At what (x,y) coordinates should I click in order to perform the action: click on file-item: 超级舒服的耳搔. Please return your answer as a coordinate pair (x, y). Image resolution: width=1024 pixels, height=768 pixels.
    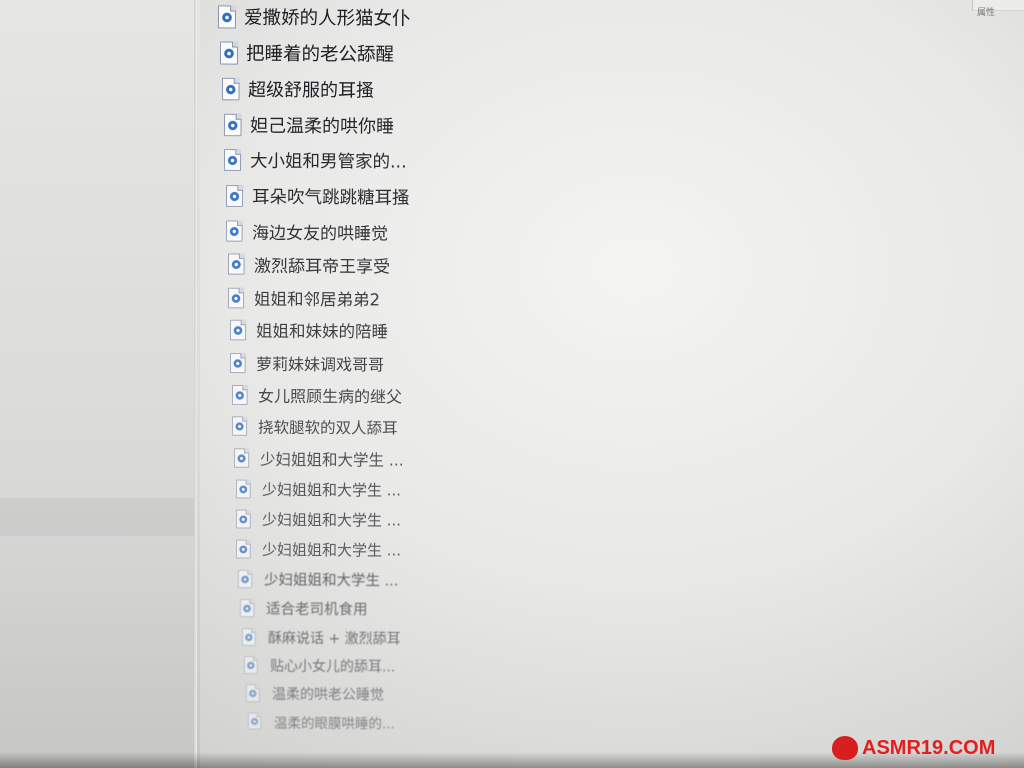
    Looking at the image, I should click on (298, 89).